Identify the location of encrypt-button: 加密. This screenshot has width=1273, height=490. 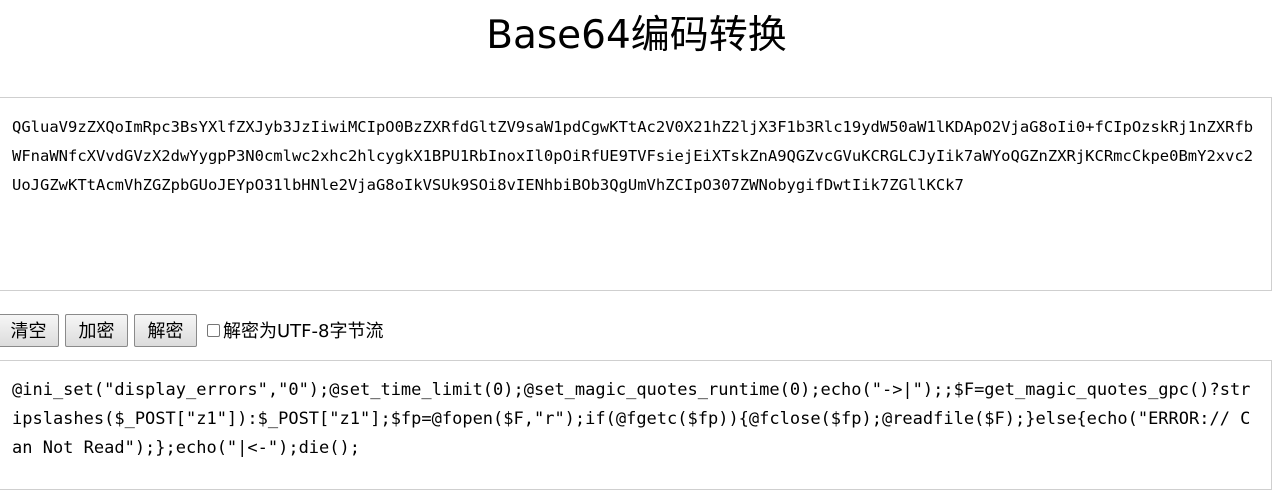
(96, 330).